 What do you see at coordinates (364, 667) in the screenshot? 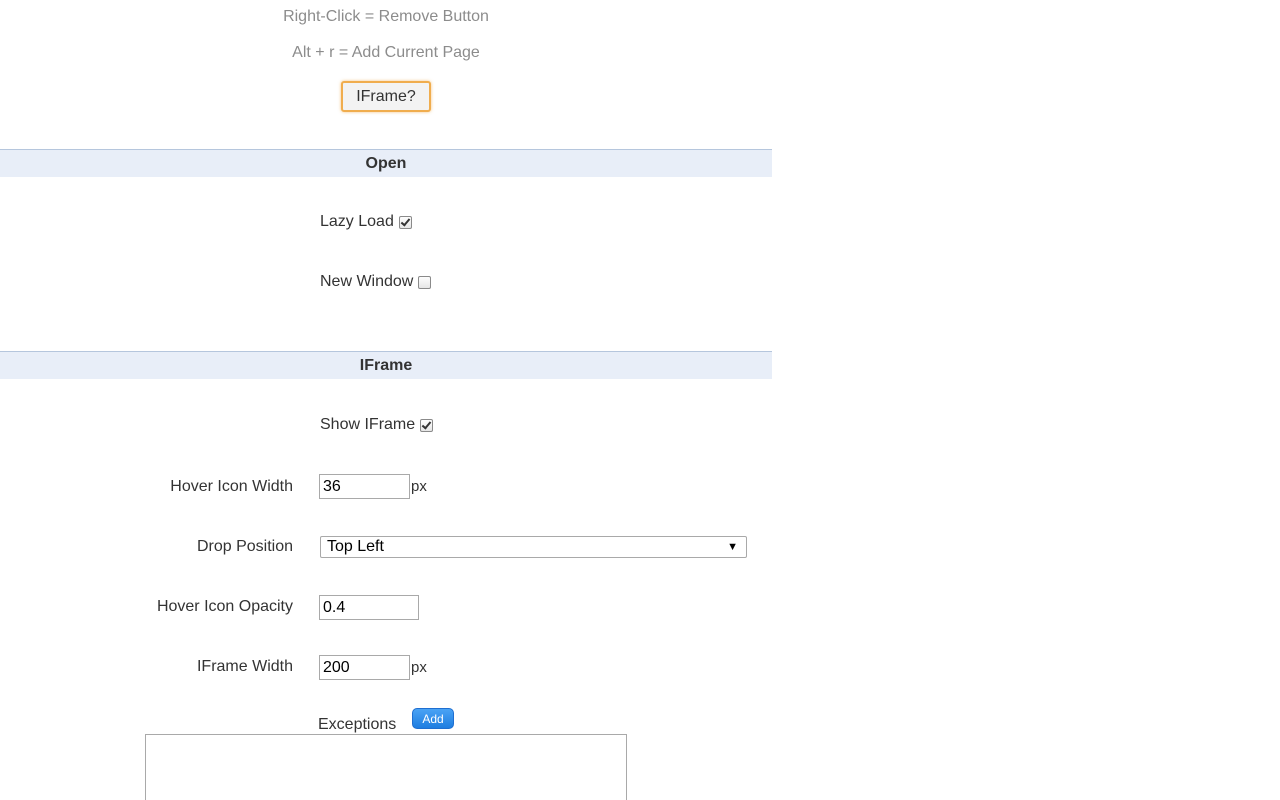
I see `iframe-width-input` at bounding box center [364, 667].